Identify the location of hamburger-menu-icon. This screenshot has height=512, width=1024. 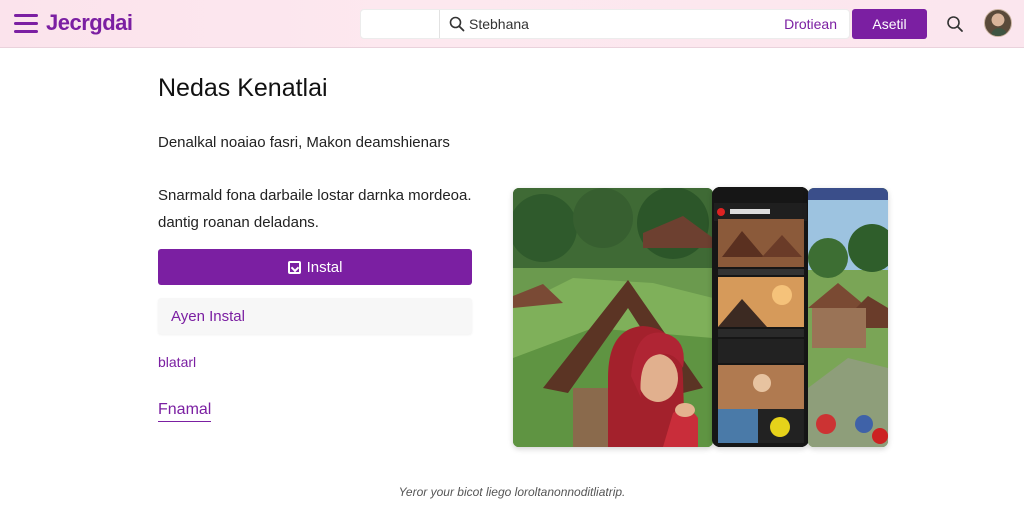
(26, 23).